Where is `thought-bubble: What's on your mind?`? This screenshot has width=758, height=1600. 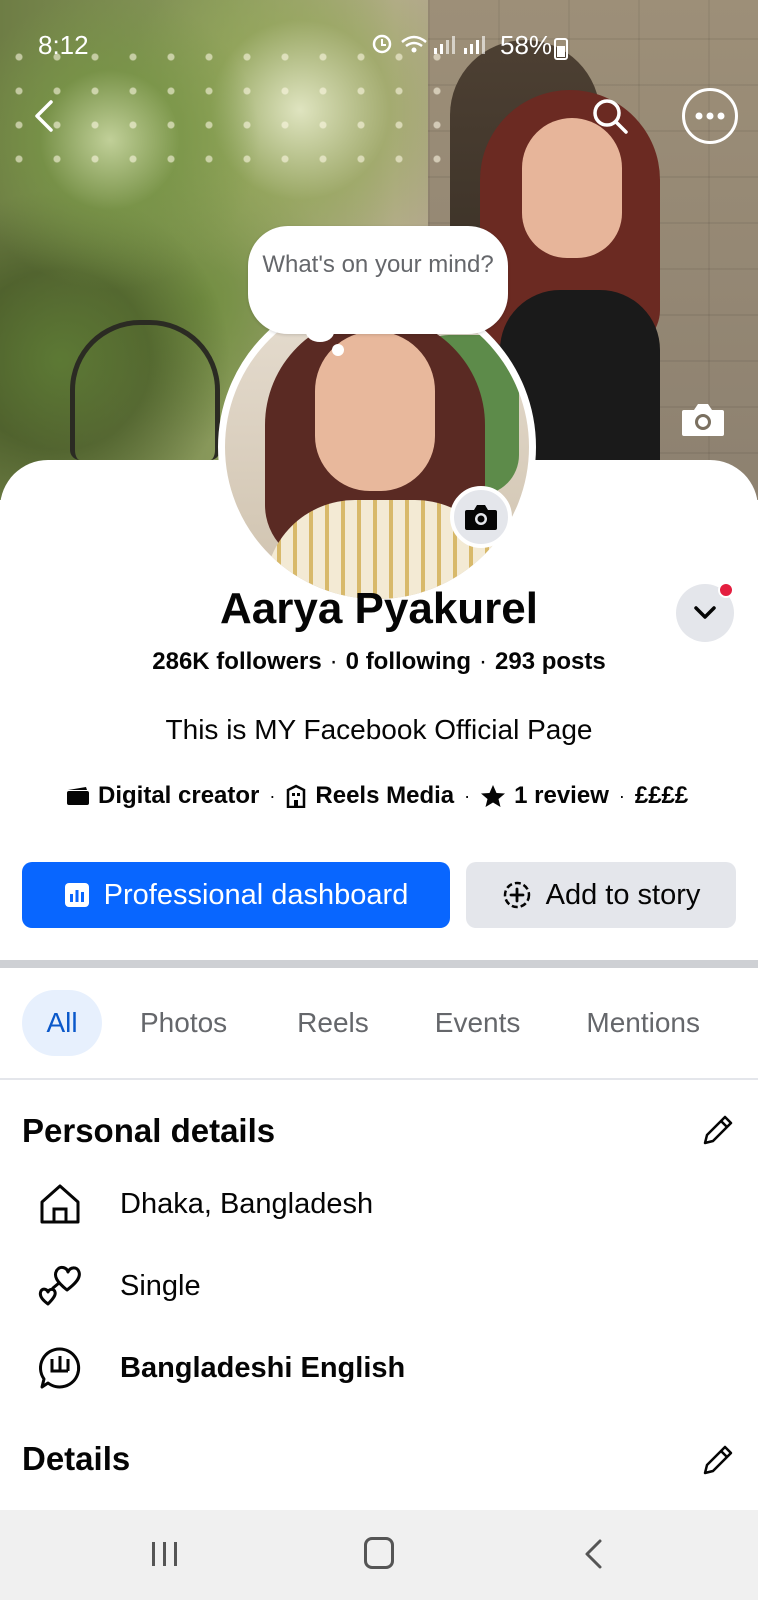
thought-bubble: What's on your mind? is located at coordinates (378, 280).